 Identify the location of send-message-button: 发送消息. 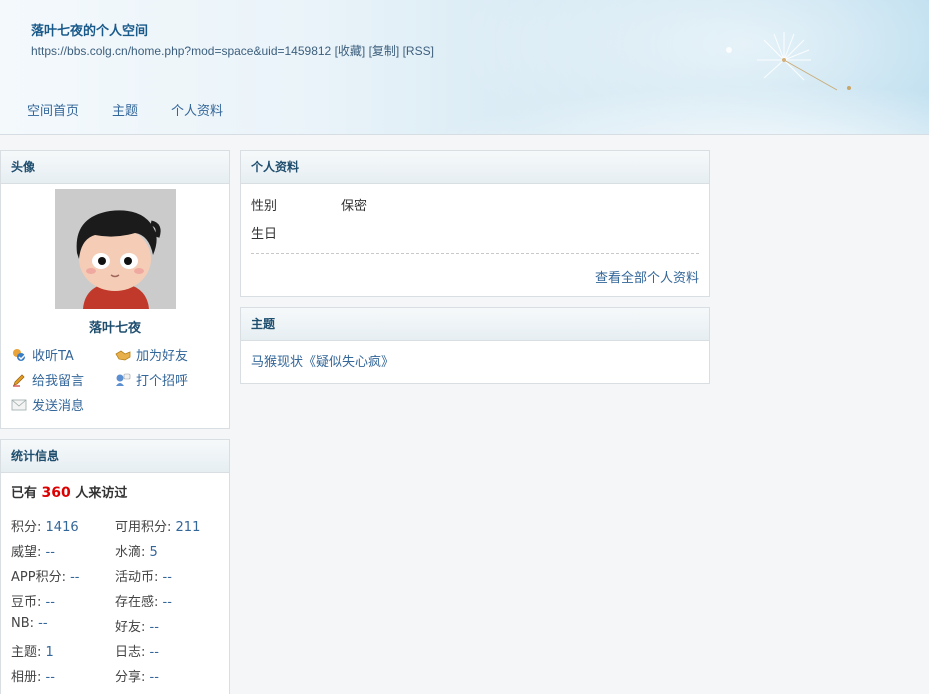
(47, 404).